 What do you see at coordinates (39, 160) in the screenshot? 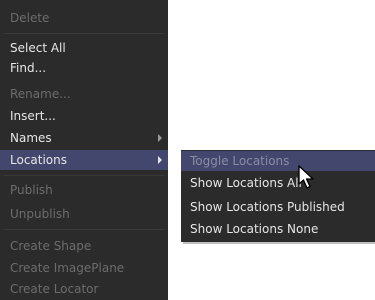
I see `menu-item-locations-label: Locations` at bounding box center [39, 160].